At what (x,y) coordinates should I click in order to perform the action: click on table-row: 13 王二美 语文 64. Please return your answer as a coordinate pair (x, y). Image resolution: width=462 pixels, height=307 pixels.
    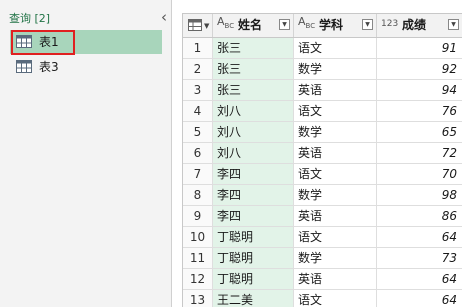
    Looking at the image, I should click on (322, 298).